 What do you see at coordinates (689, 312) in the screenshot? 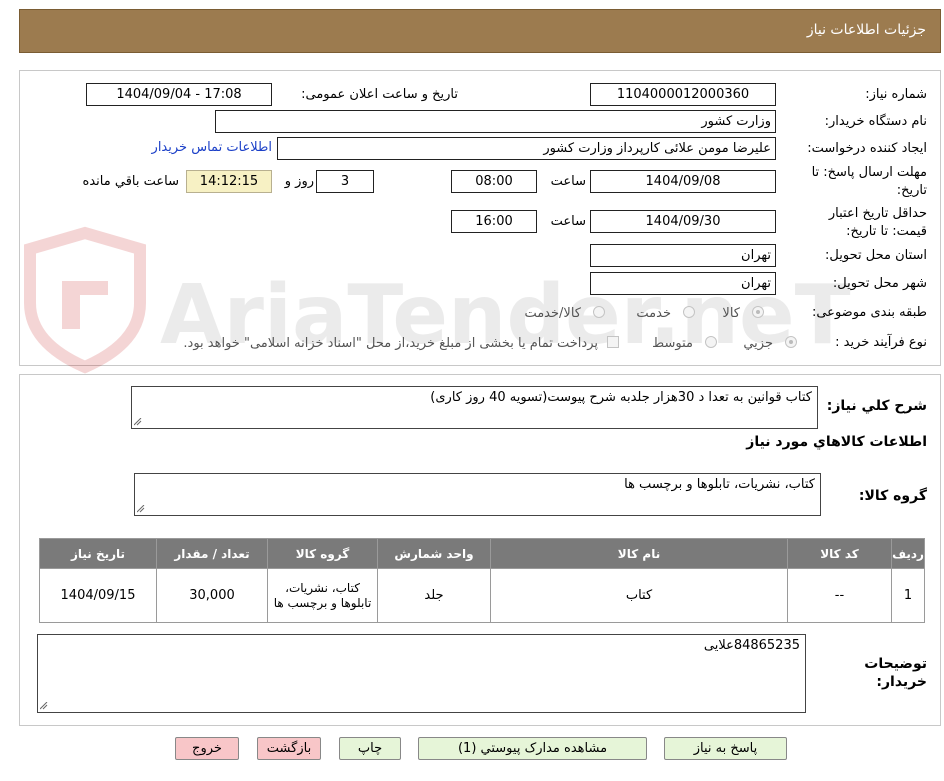
I see `category-service-radio` at bounding box center [689, 312].